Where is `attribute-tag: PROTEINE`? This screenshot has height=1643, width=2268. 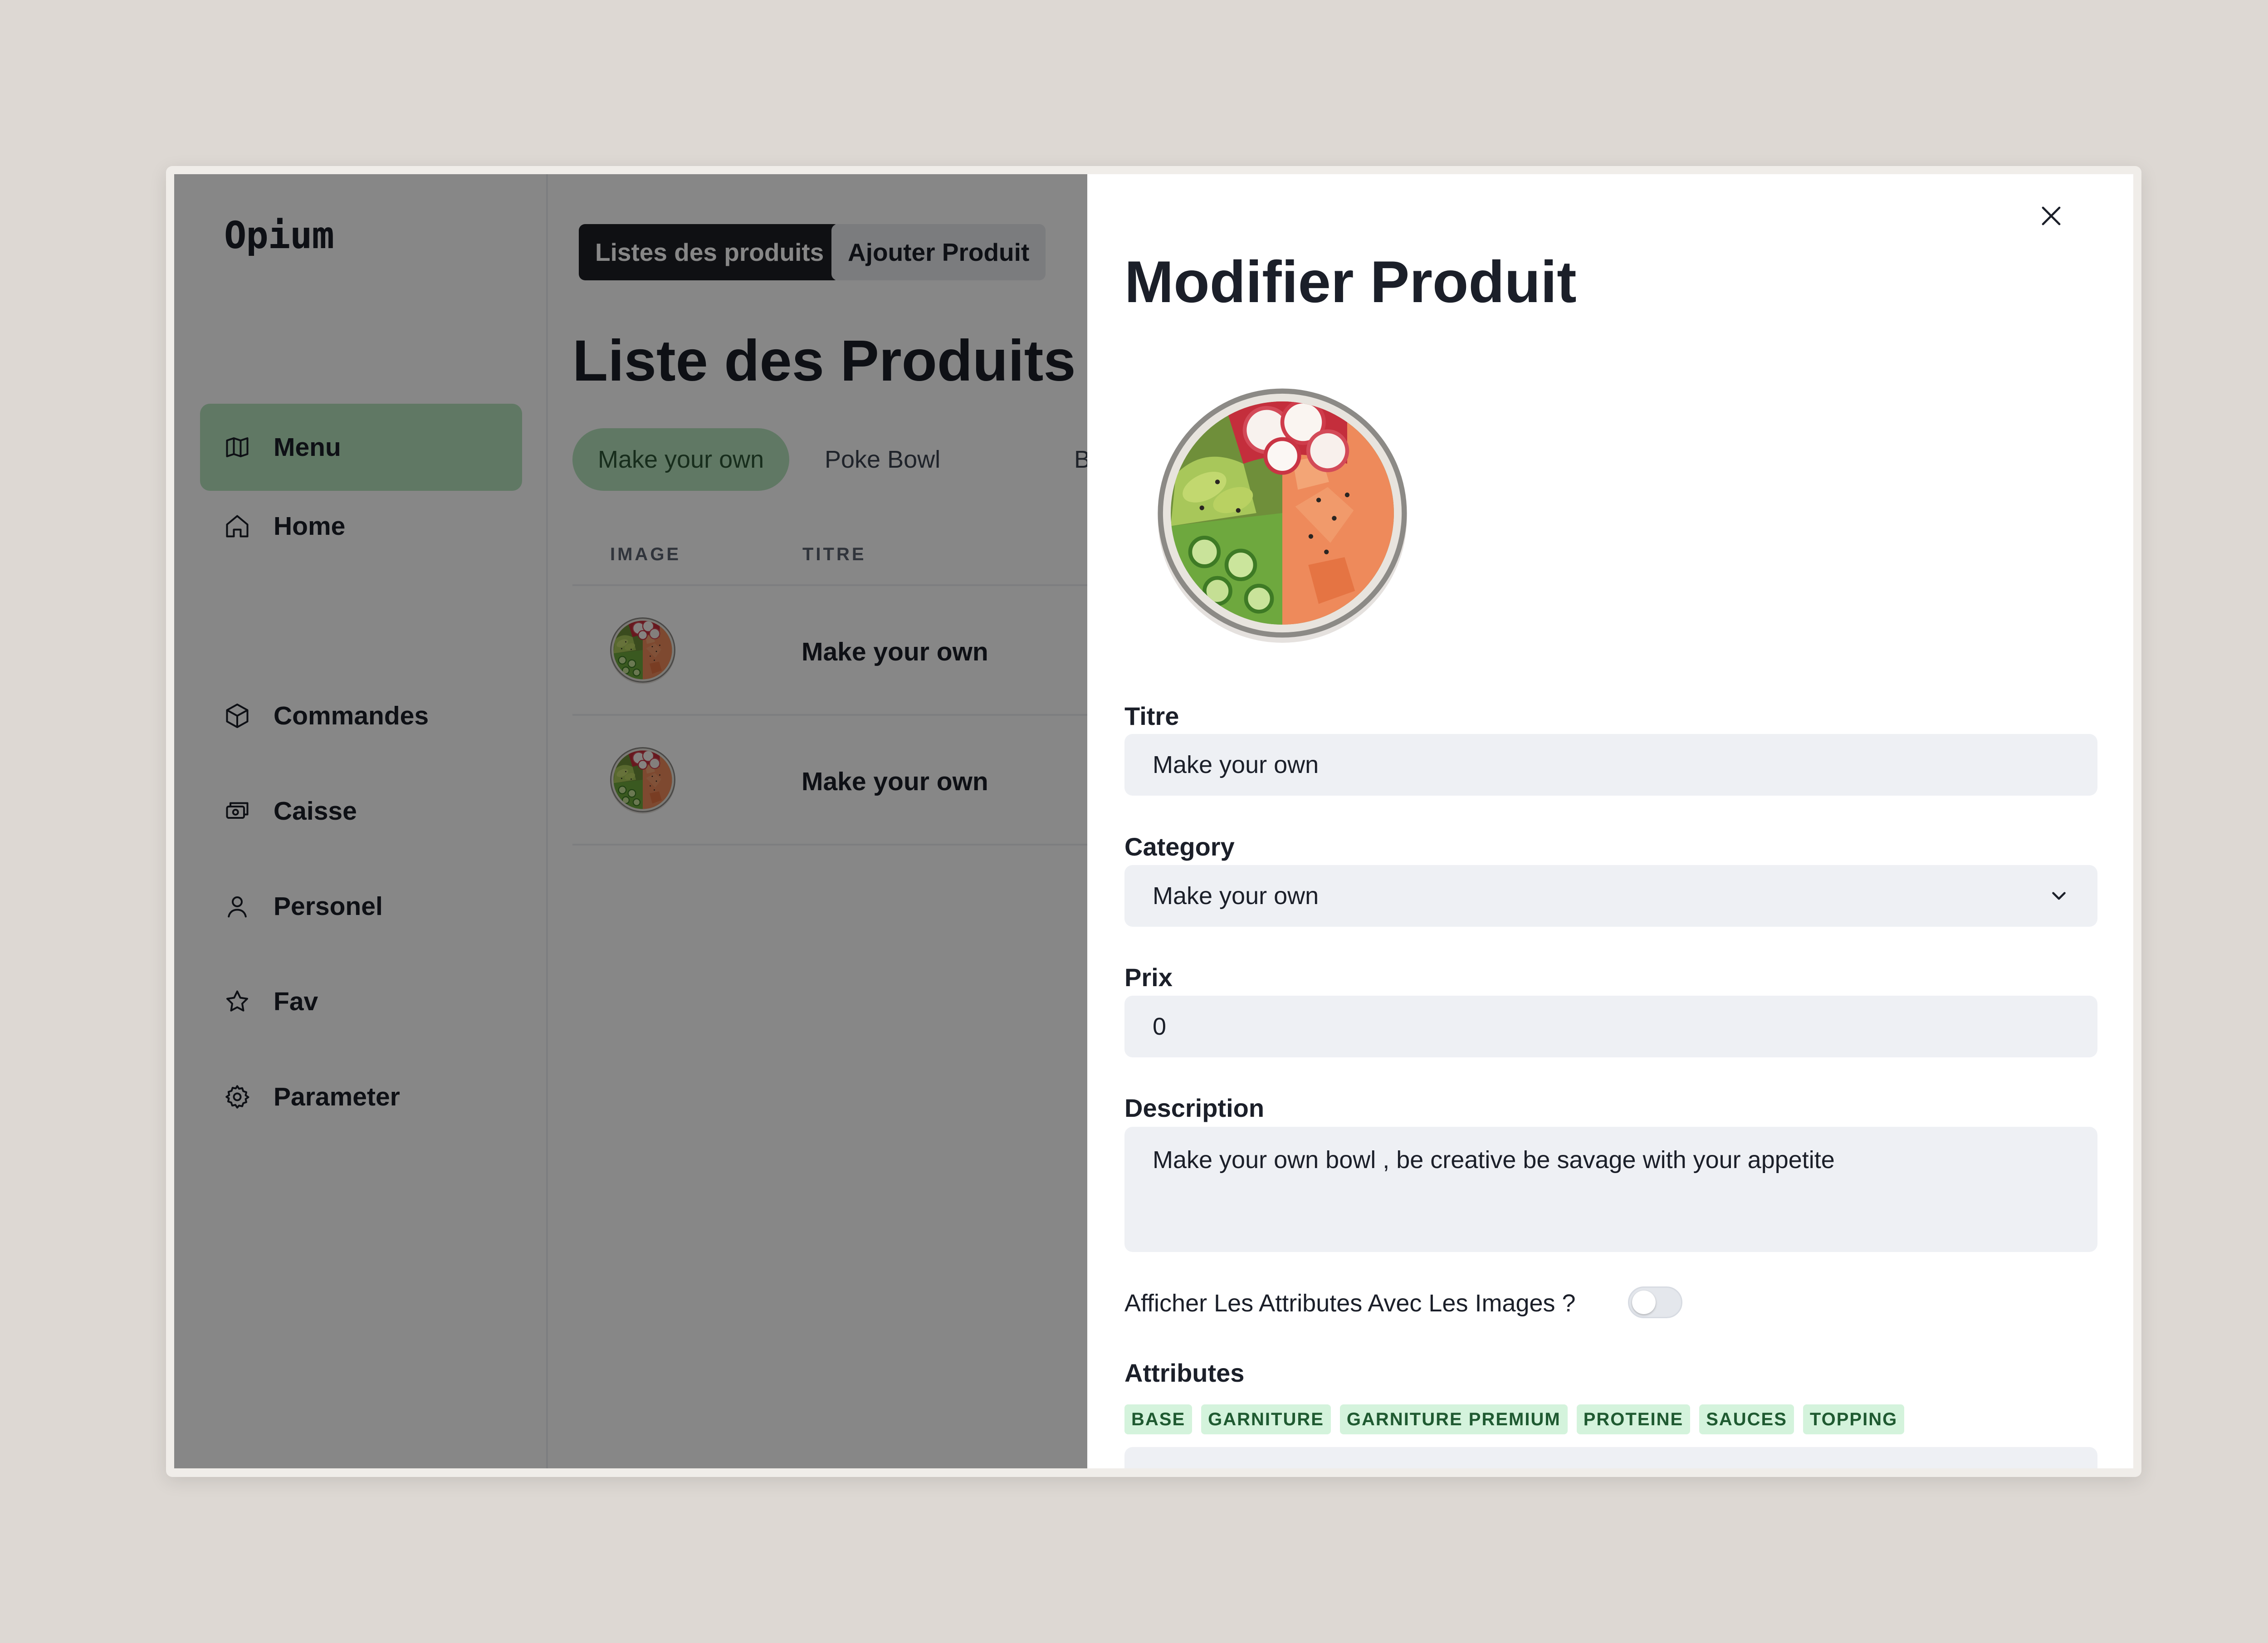 attribute-tag: PROTEINE is located at coordinates (1634, 1419).